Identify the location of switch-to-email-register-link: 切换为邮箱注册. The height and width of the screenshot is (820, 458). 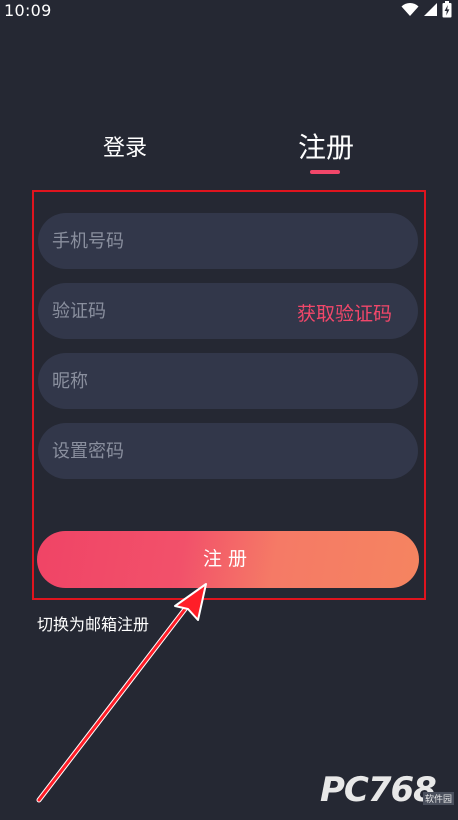
(93, 623).